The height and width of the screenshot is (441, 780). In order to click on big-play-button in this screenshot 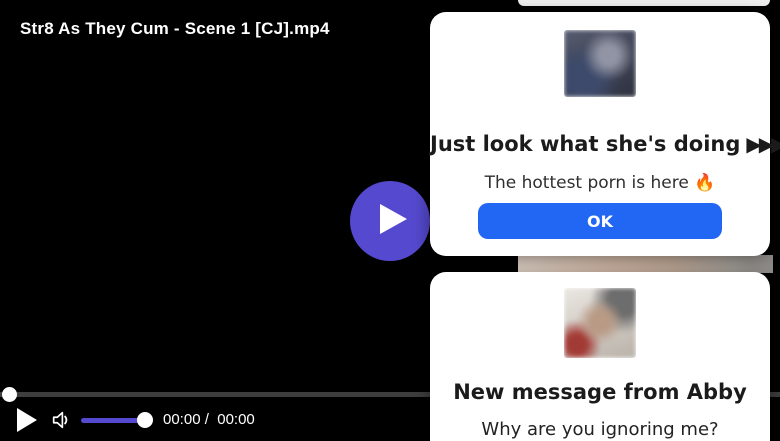, I will do `click(390, 221)`.